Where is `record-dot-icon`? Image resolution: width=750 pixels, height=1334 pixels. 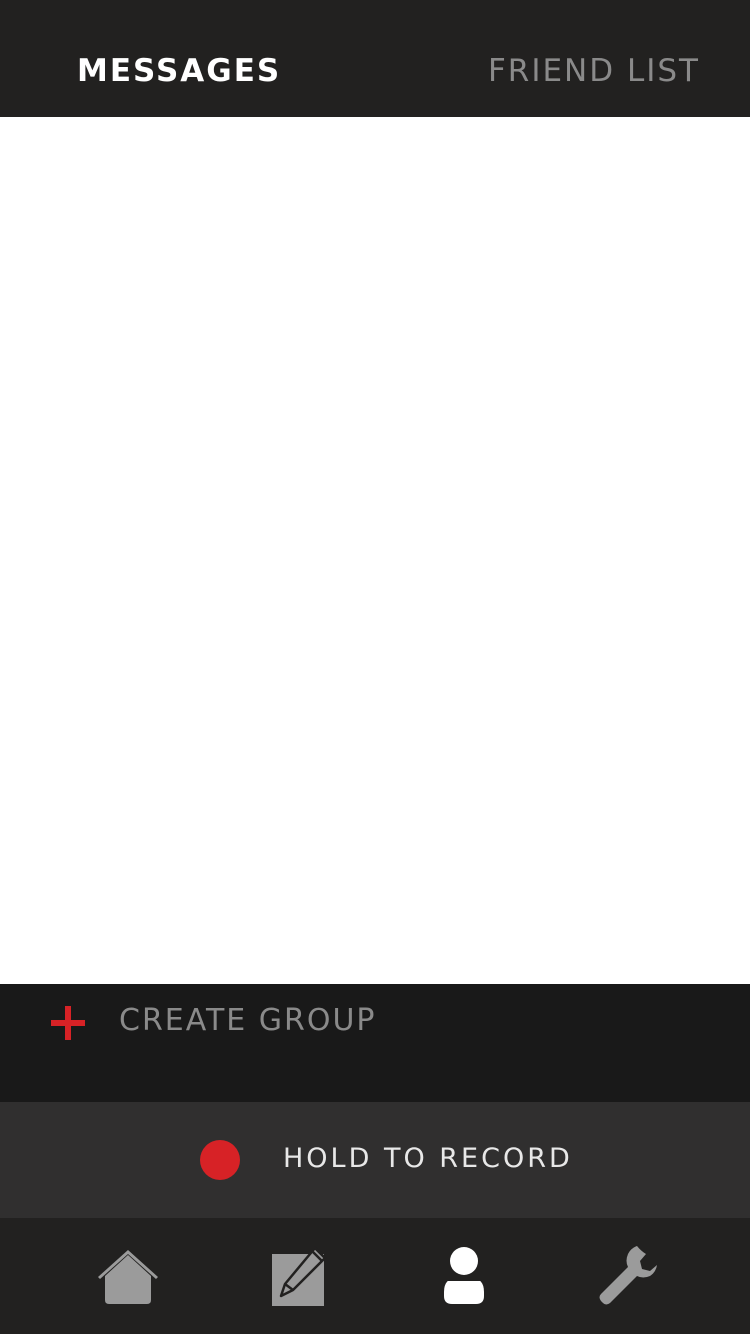 record-dot-icon is located at coordinates (220, 1160).